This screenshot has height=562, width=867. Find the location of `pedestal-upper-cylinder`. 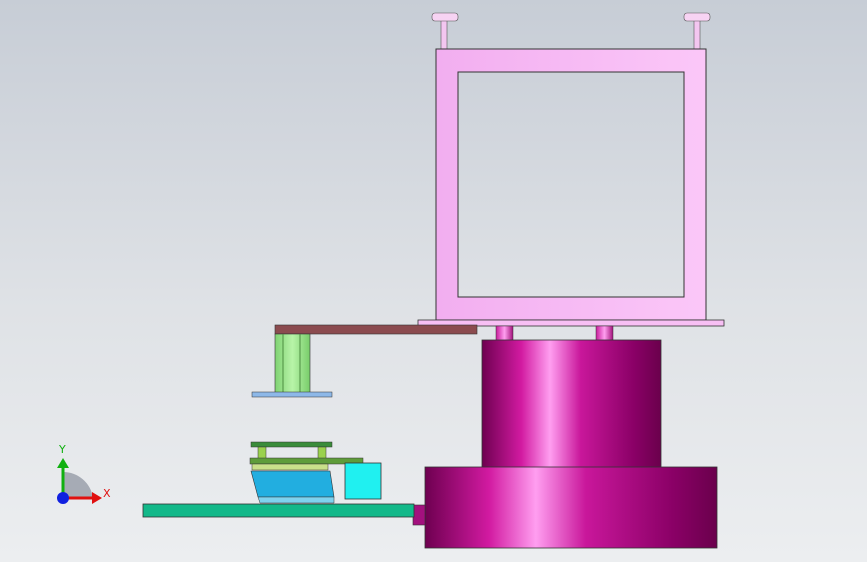

pedestal-upper-cylinder is located at coordinates (571, 404).